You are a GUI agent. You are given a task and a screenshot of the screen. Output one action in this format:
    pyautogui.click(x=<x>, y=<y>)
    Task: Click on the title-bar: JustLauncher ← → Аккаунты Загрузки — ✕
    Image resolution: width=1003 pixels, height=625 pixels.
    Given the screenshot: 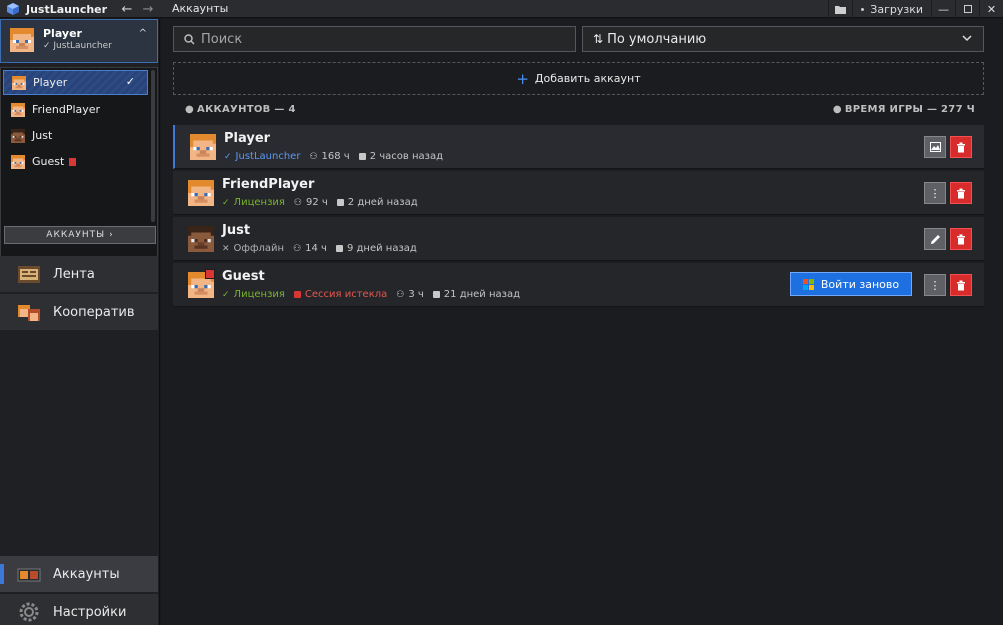 What is the action you would take?
    pyautogui.click(x=501, y=9)
    